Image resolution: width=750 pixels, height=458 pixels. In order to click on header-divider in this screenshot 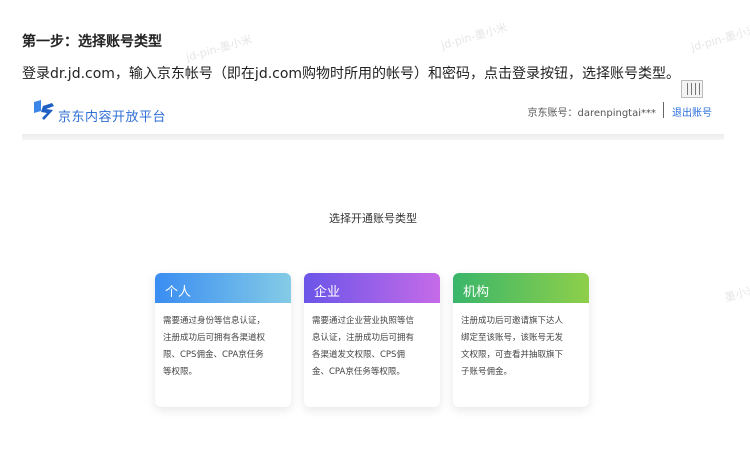, I will do `click(663, 110)`.